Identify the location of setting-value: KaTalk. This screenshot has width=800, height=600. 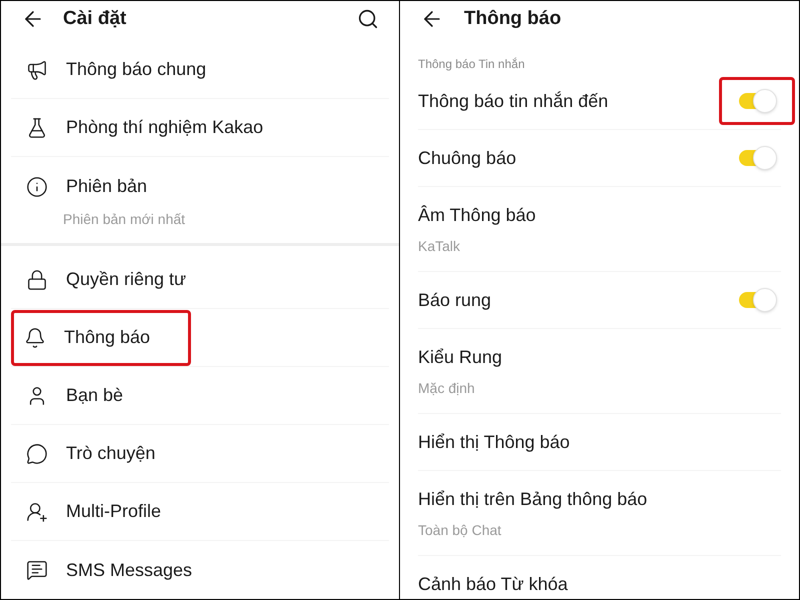
(440, 246).